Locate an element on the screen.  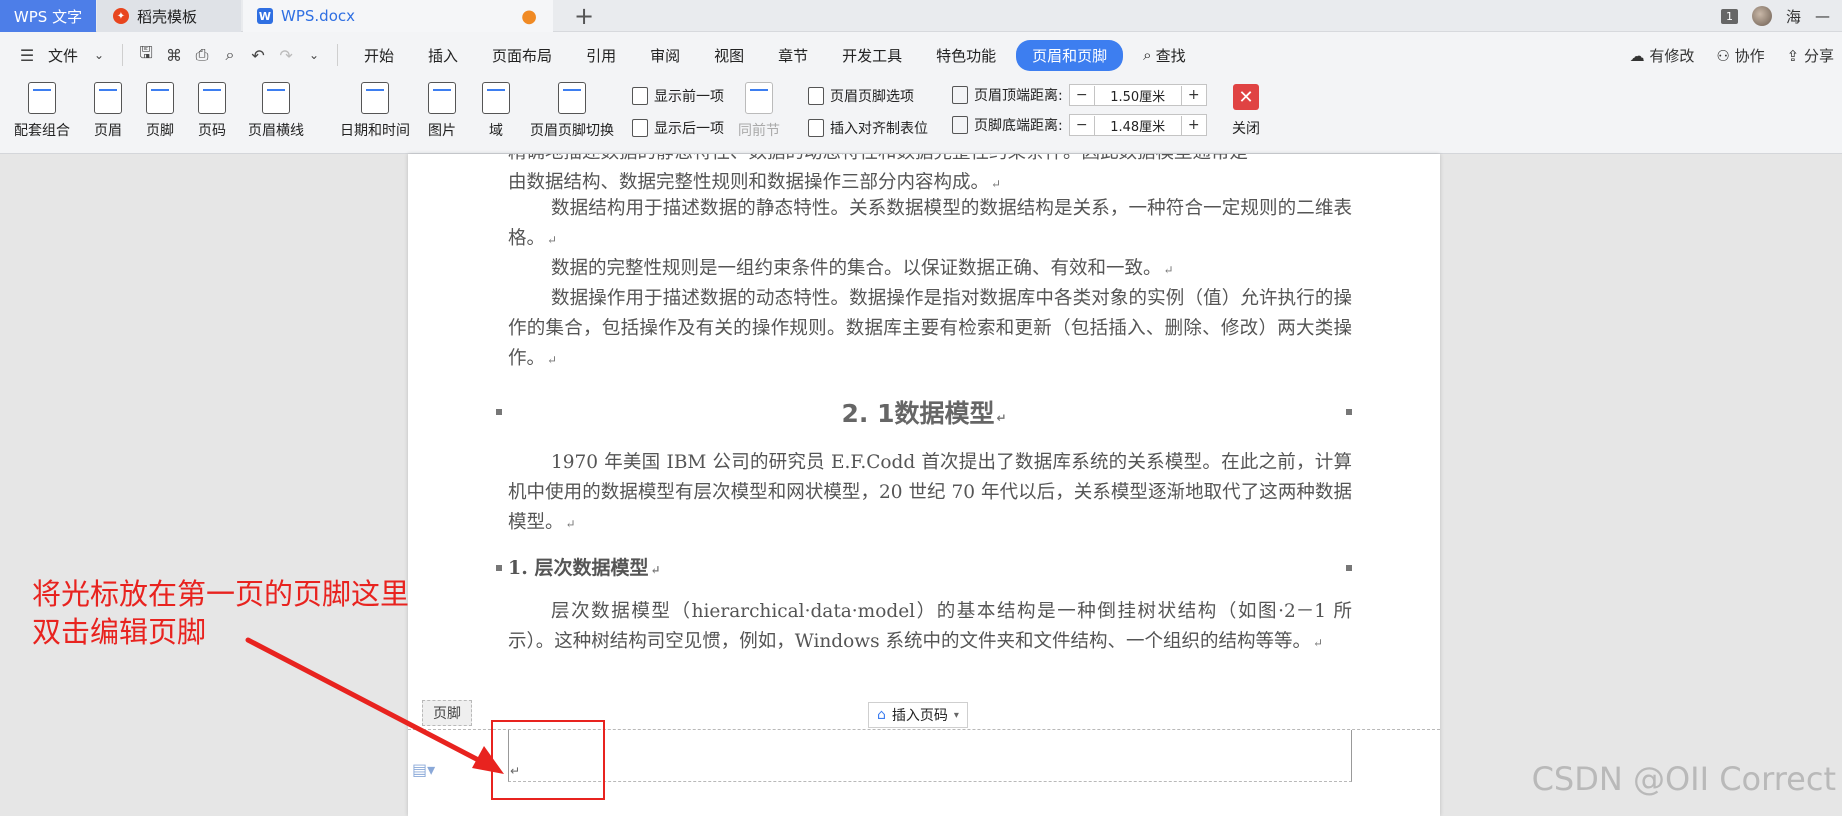
table-handle is located at coordinates (1349, 568).